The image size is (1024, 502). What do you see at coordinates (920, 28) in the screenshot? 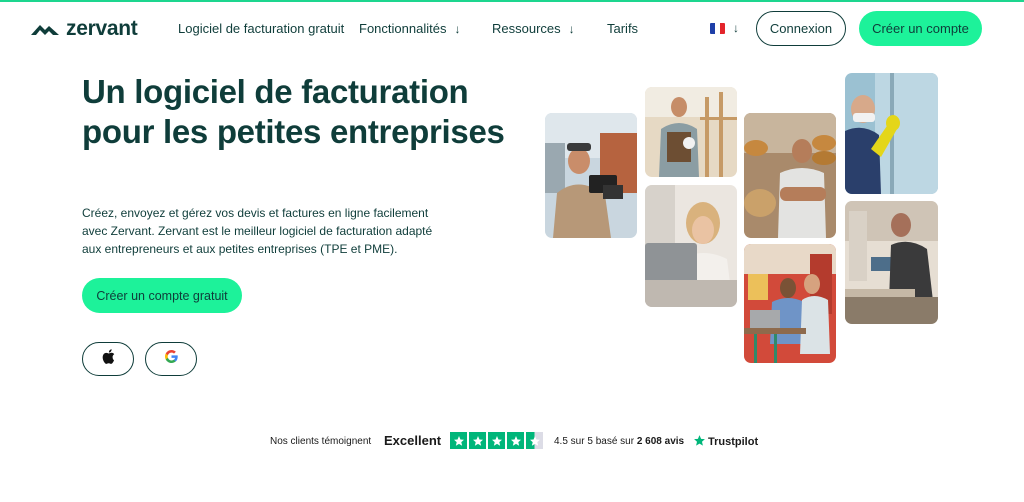
I see `signup-button: Créer un compte` at bounding box center [920, 28].